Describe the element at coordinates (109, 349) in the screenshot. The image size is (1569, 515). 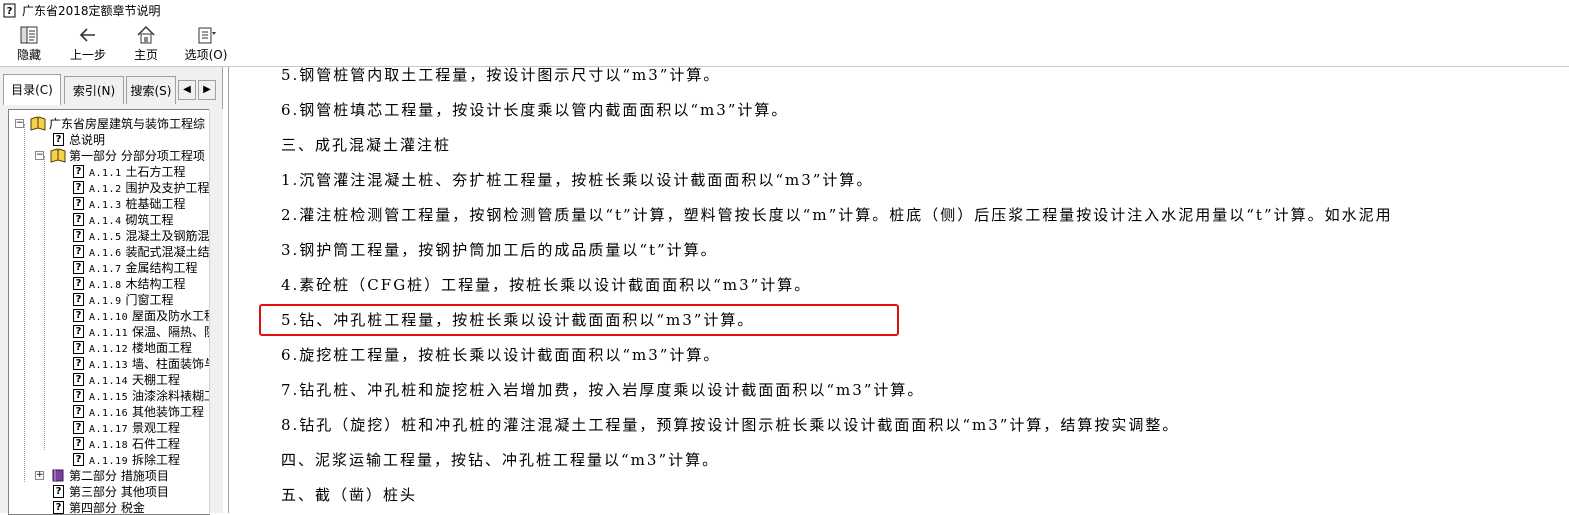
I see `chapter-code: A.1.12` at that location.